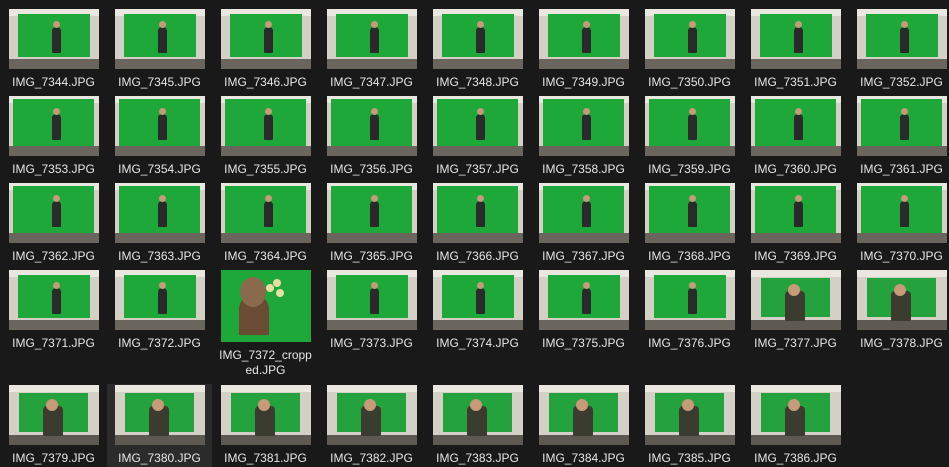 The width and height of the screenshot is (949, 467). I want to click on file-item: IMG_7385.JPG, so click(689, 425).